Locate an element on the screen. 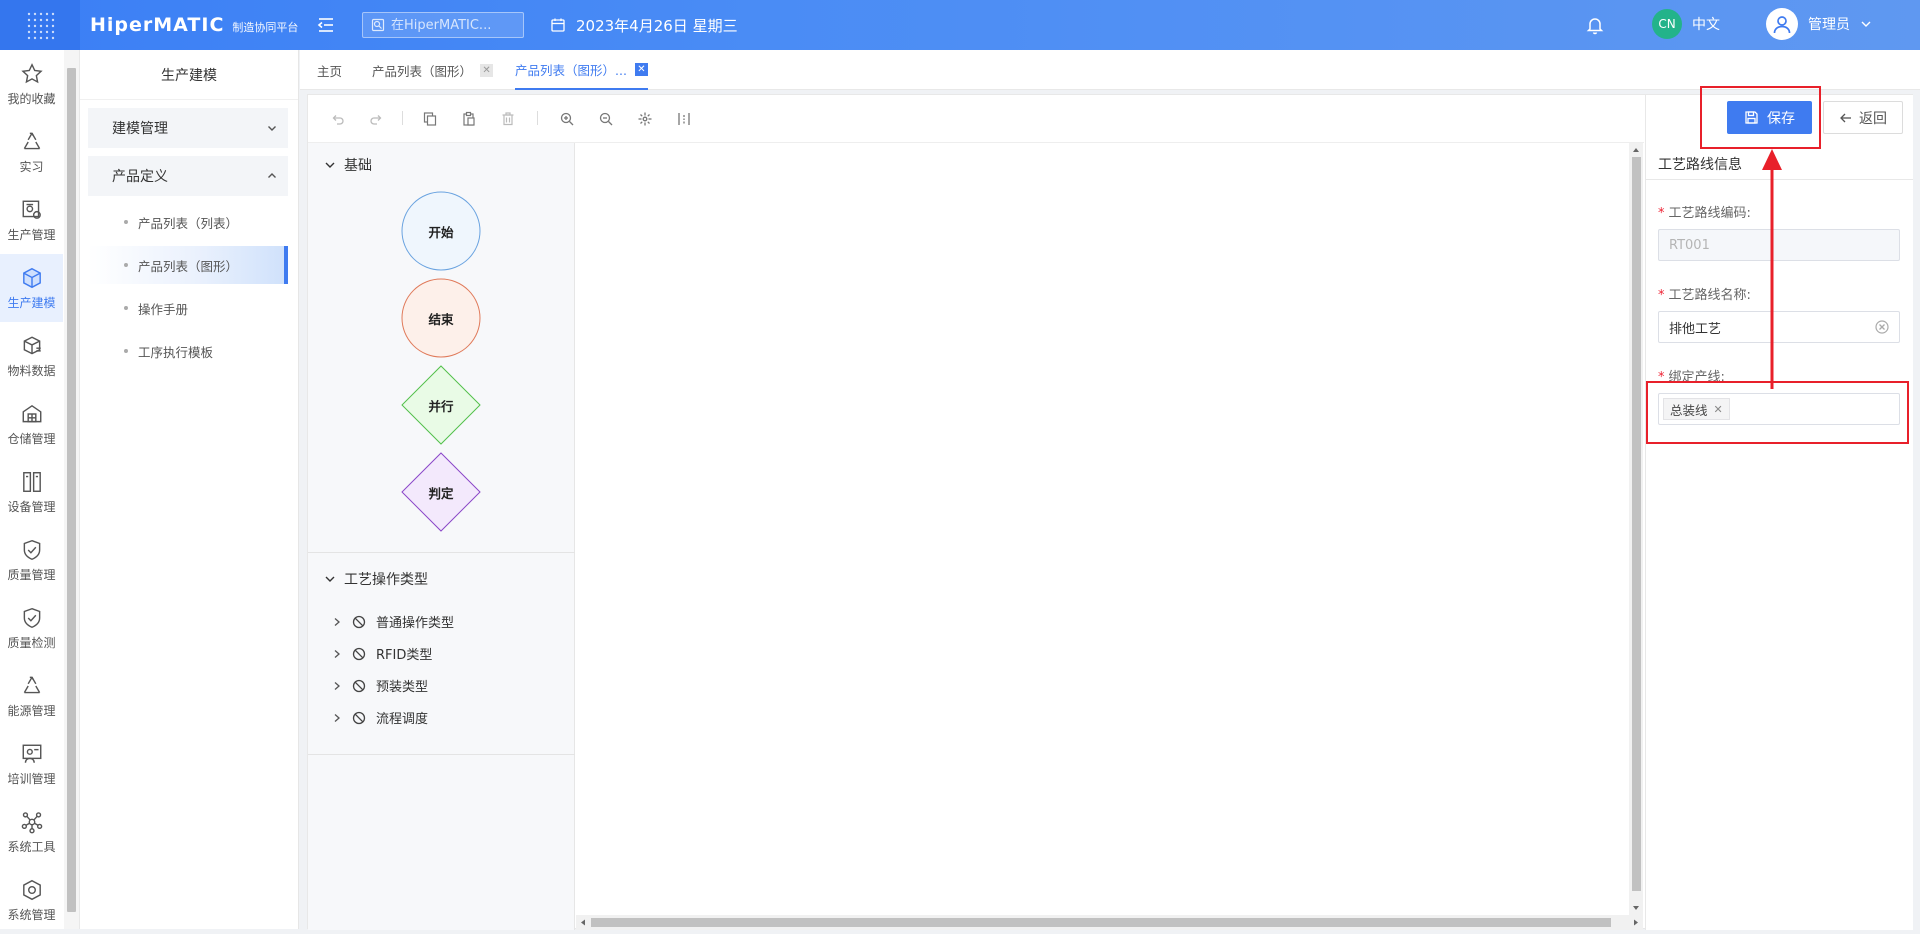 This screenshot has width=1920, height=934. rail-item-8: 质量检测 is located at coordinates (31, 628).